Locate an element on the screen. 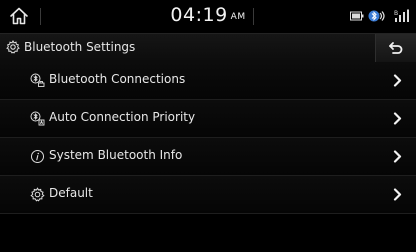 This screenshot has width=416, height=252. settings-header: Bluetooth Settings is located at coordinates (208, 48).